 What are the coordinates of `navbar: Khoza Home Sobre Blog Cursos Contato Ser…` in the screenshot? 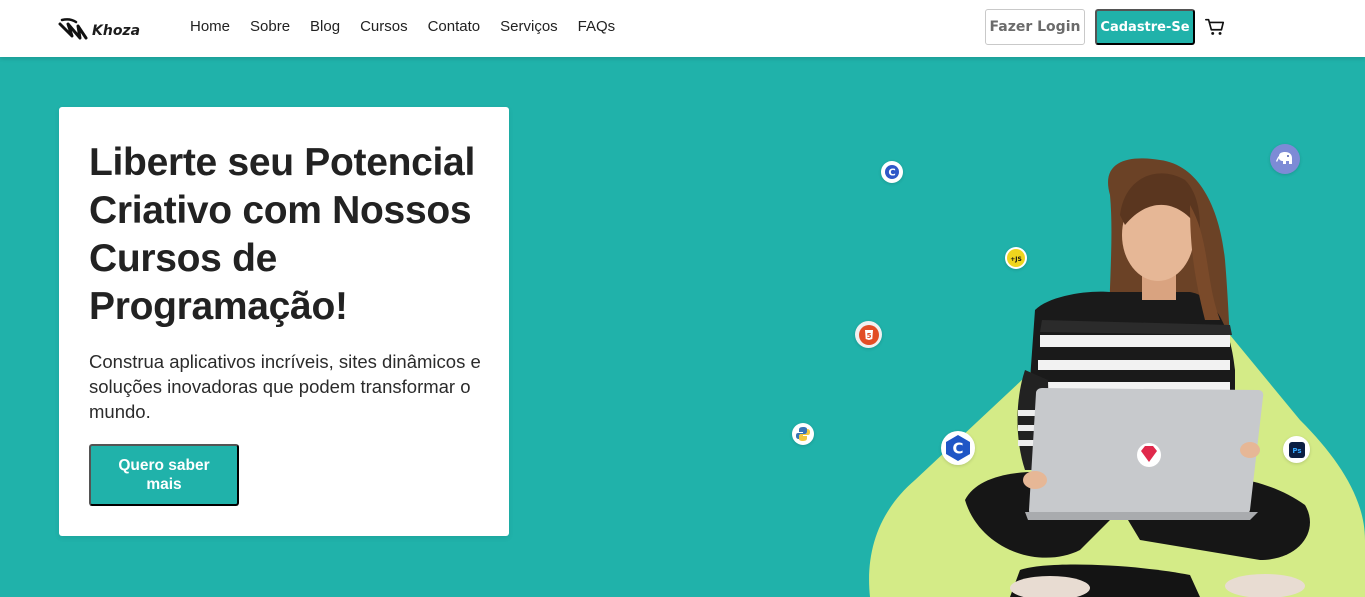 It's located at (682, 28).